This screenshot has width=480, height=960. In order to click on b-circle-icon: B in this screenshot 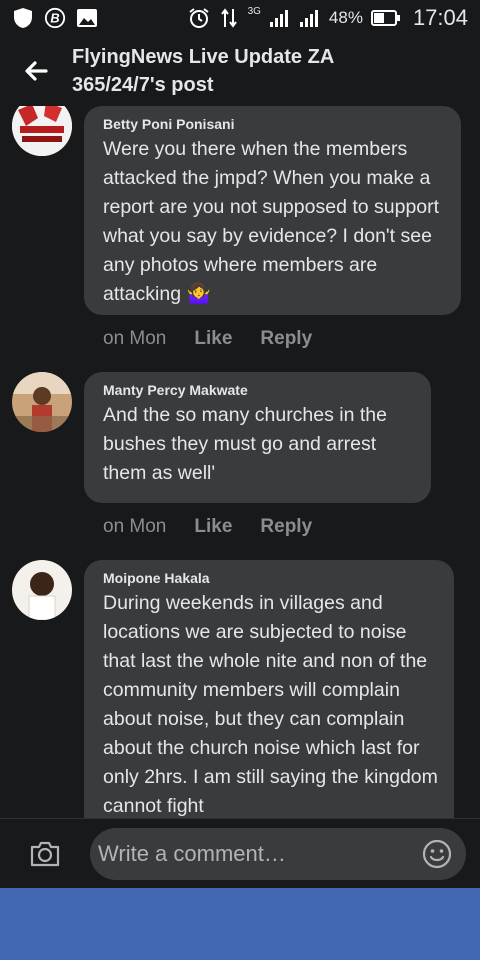, I will do `click(55, 18)`.